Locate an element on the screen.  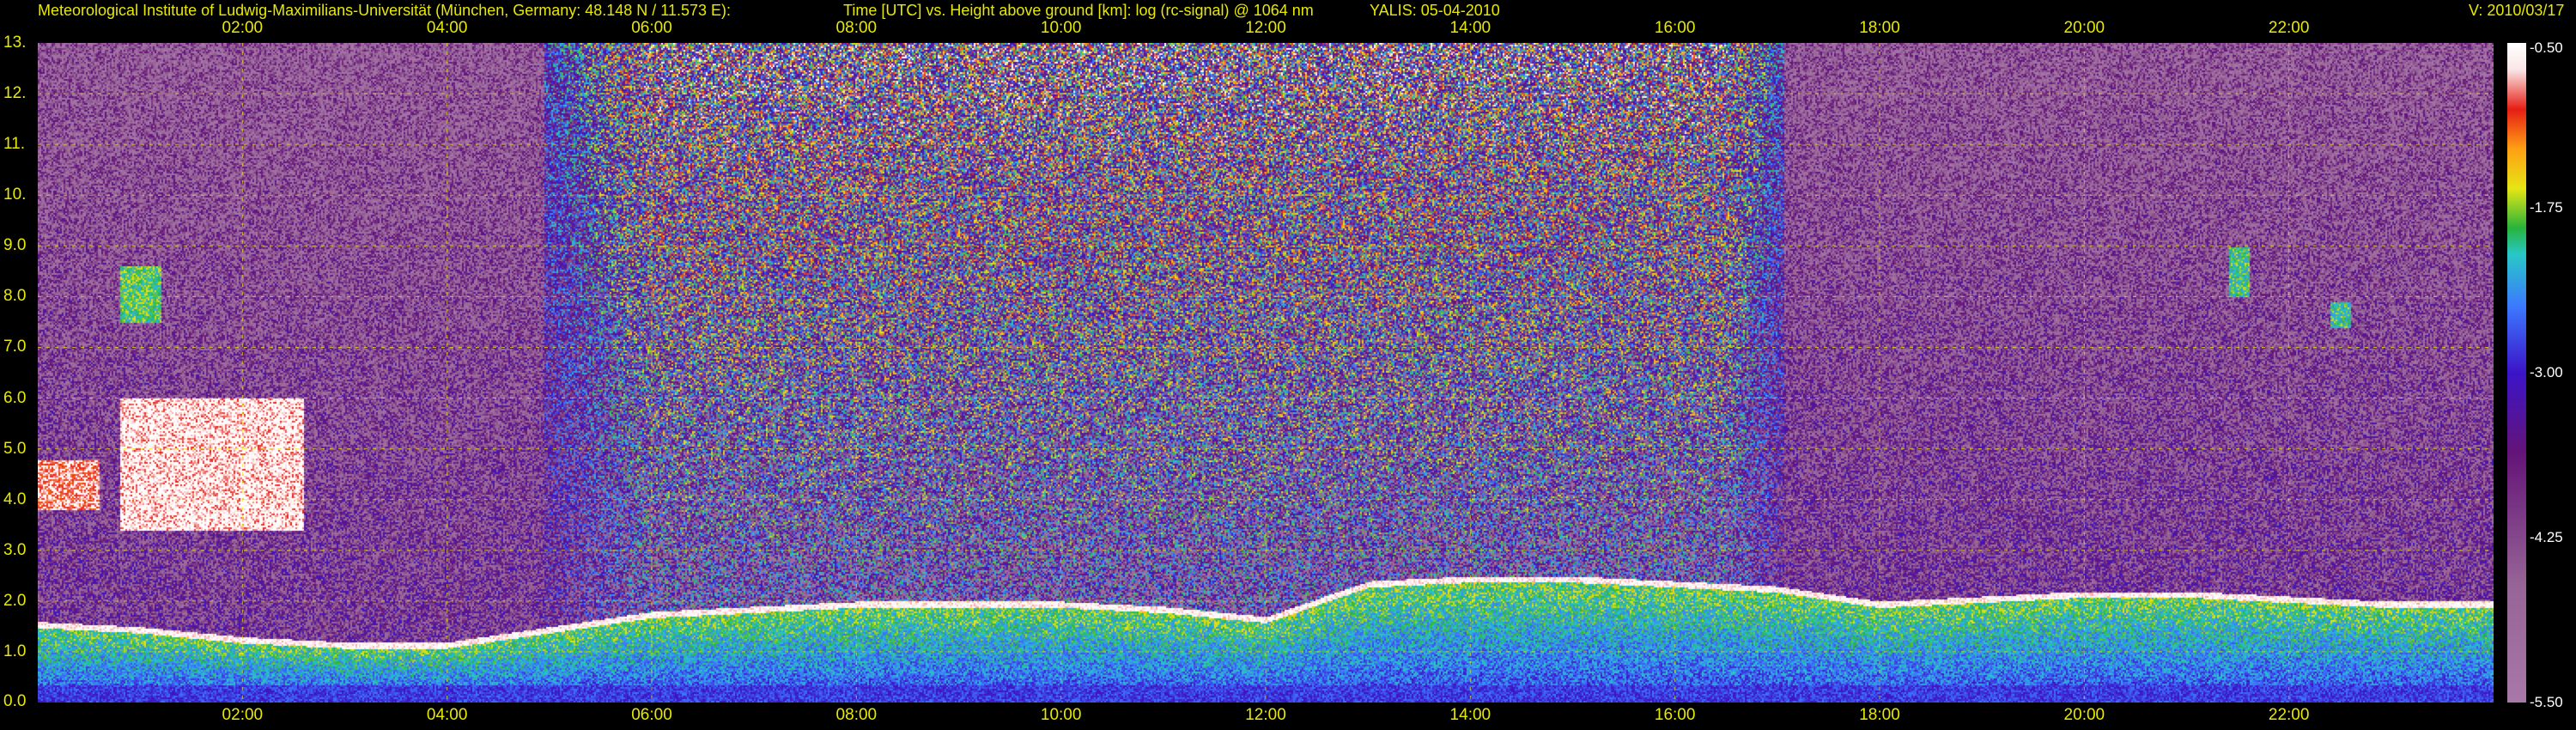
y-tick-label: 7.0 is located at coordinates (15, 347).